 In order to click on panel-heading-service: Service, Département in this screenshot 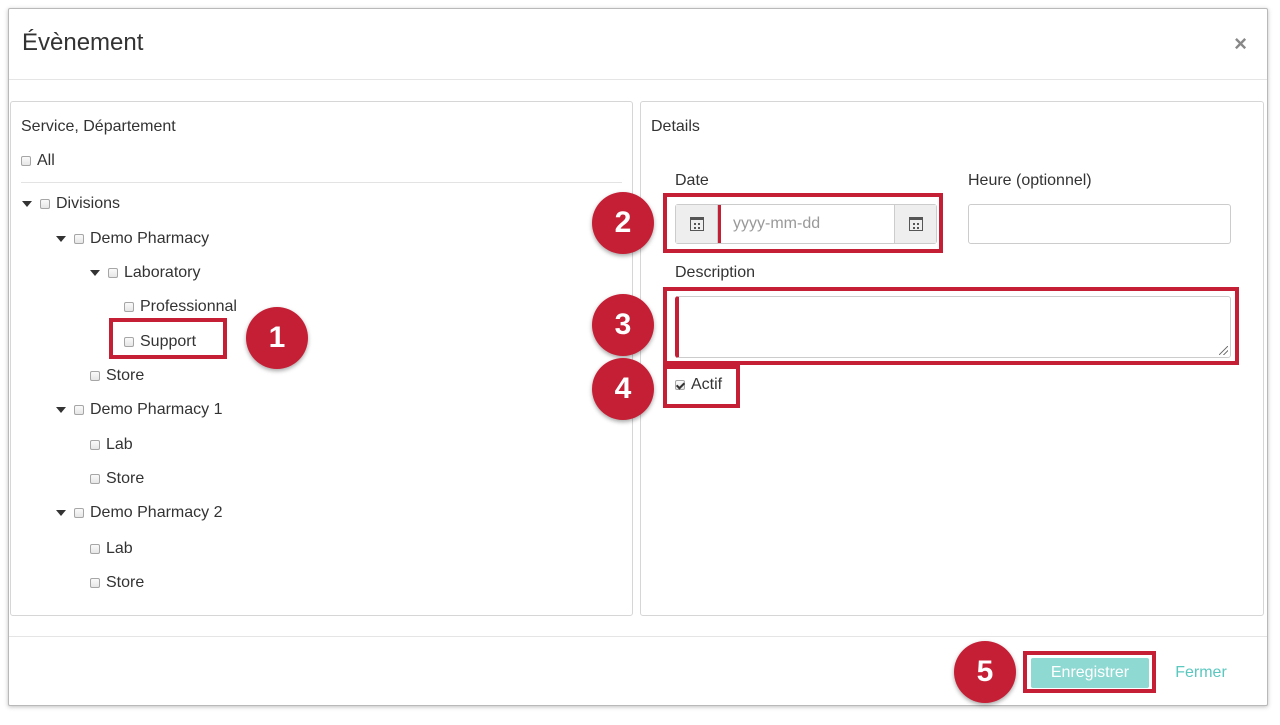, I will do `click(98, 126)`.